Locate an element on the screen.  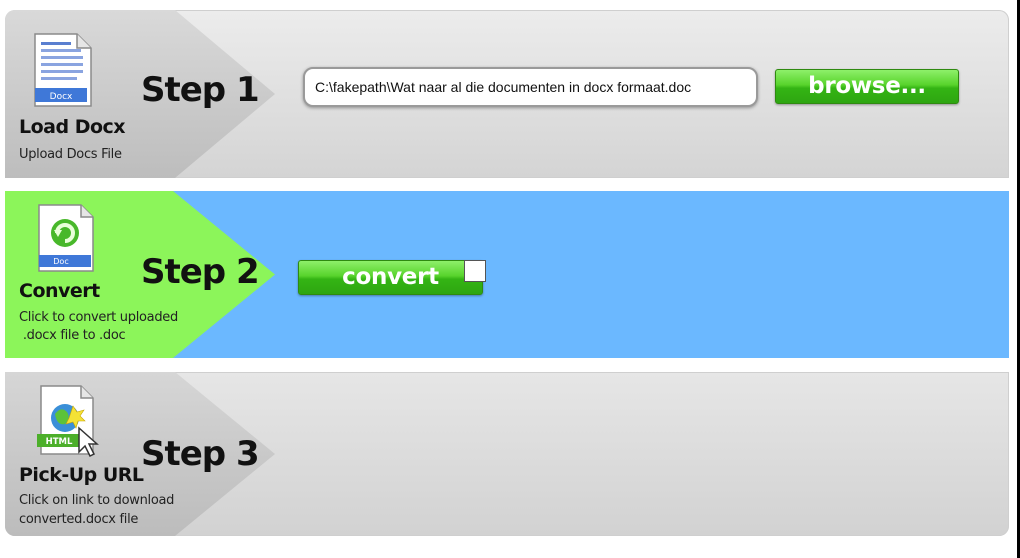
step3-label: Step 3 is located at coordinates (200, 454).